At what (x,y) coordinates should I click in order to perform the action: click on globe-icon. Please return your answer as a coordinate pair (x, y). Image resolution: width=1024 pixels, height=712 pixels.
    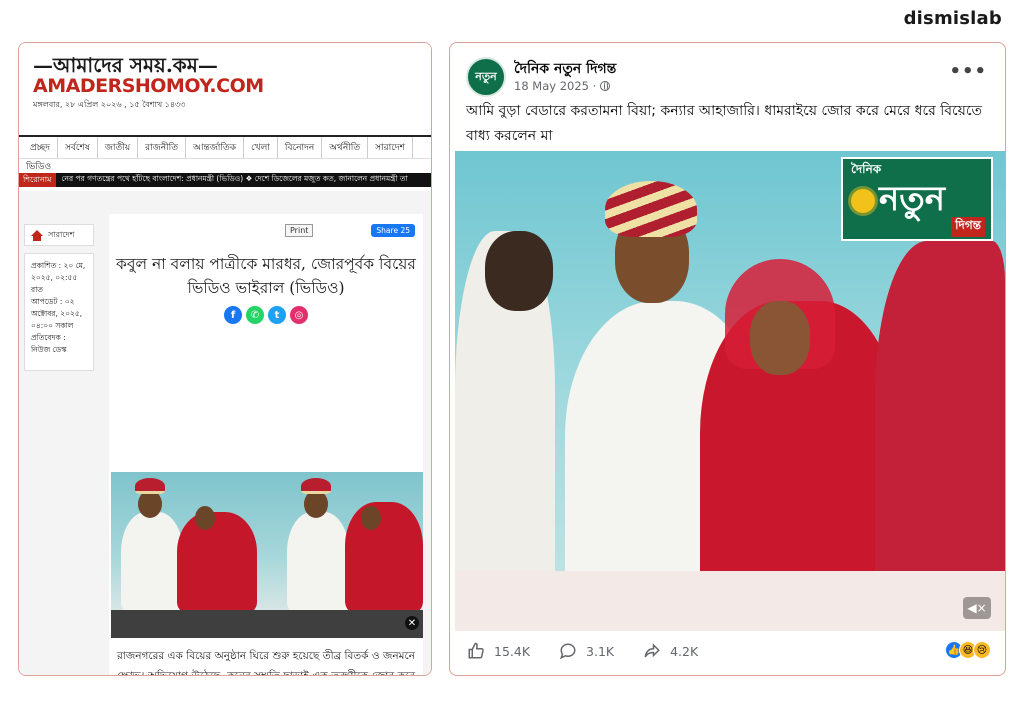
    Looking at the image, I should click on (605, 86).